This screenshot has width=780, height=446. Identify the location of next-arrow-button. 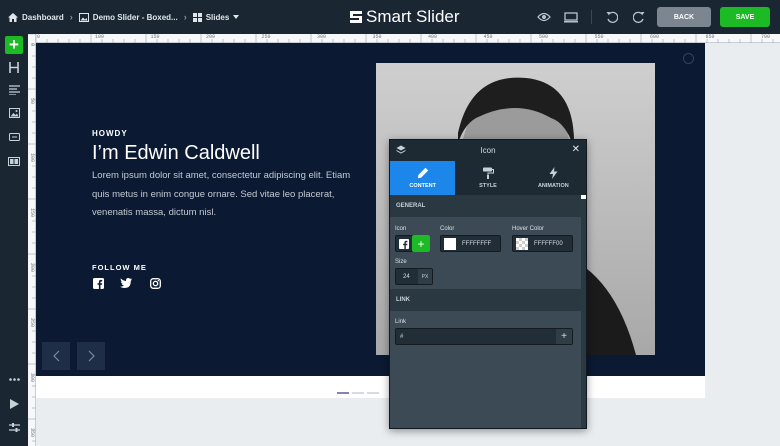
(91, 356).